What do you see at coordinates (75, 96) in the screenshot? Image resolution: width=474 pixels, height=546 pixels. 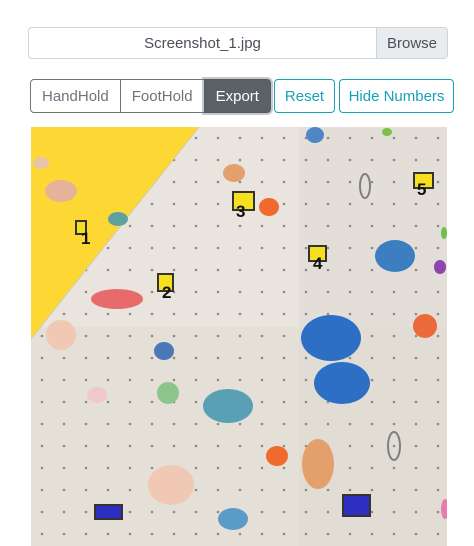 I see `handhold-mode-button: HandHold` at bounding box center [75, 96].